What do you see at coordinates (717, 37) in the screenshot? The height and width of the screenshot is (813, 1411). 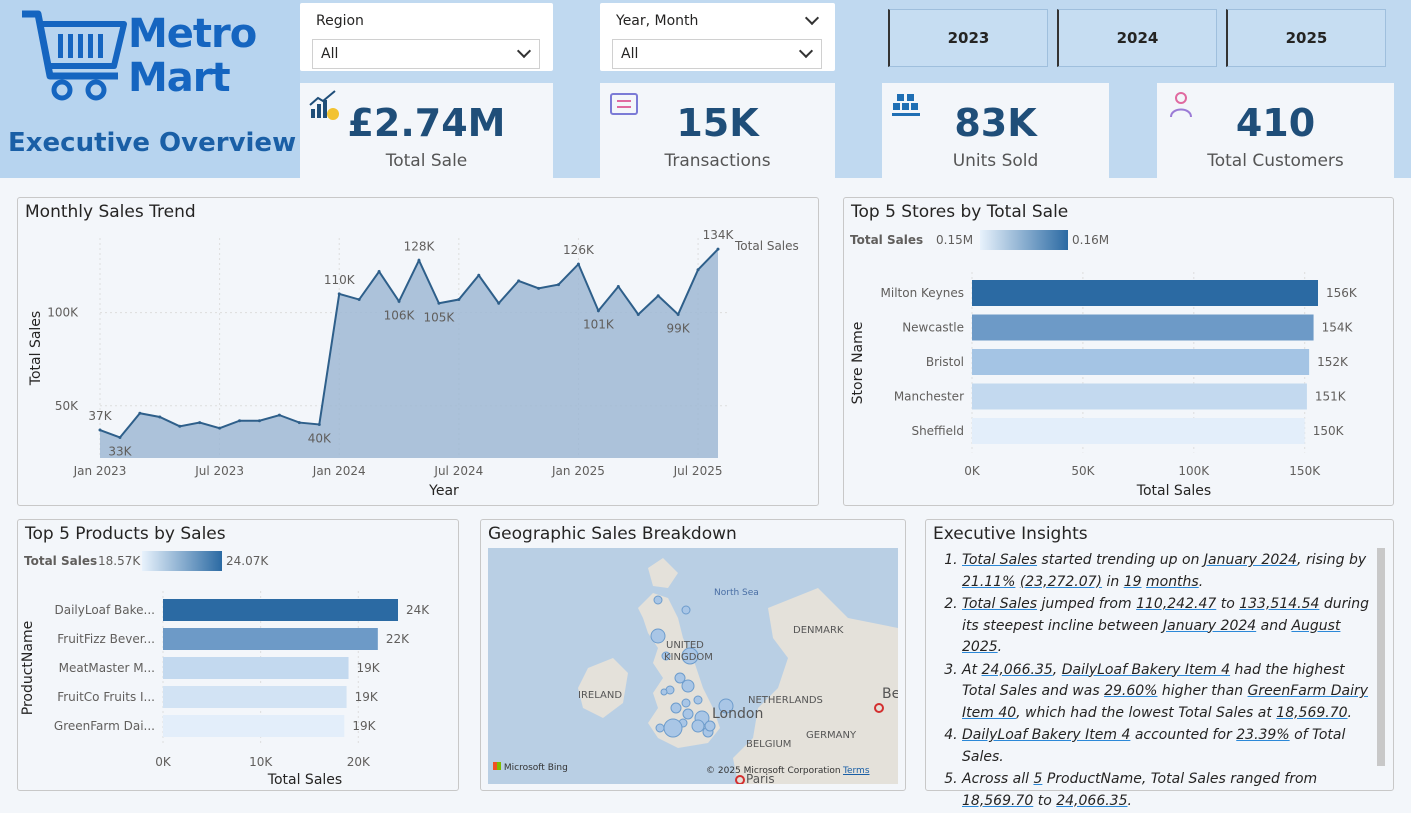 I see `year-month-slicer: Year, Month All` at bounding box center [717, 37].